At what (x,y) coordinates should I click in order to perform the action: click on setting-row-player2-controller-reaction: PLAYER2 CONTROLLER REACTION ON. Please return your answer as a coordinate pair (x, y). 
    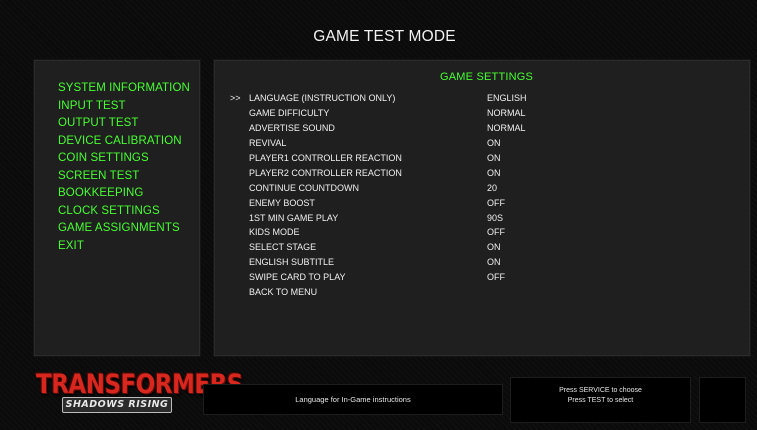
    Looking at the image, I should click on (378, 172).